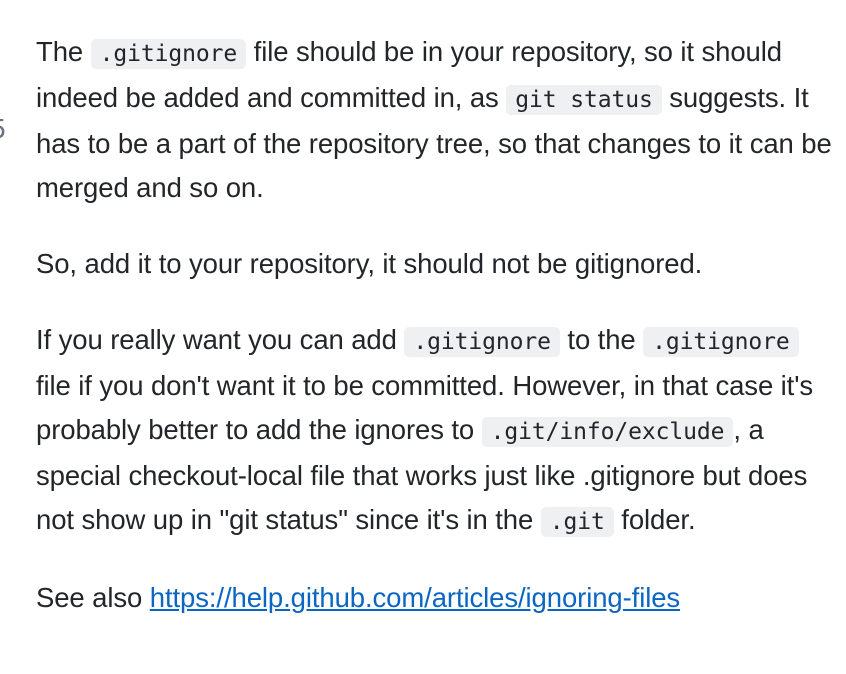  I want to click on vote-count-fragment: 5, so click(3, 129).